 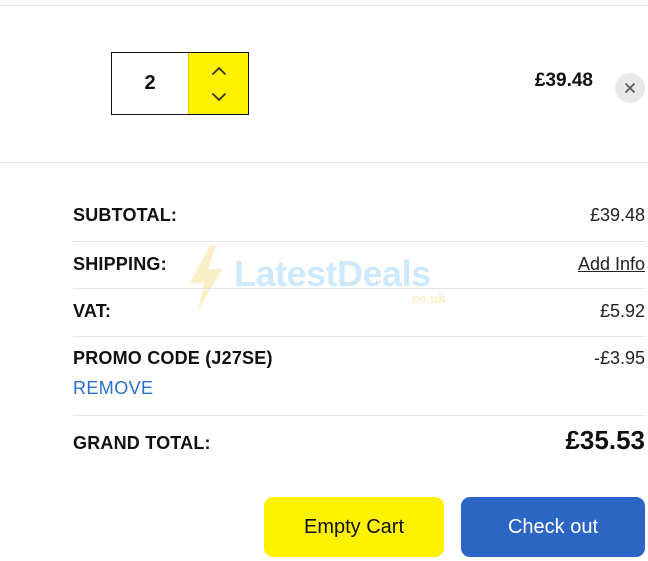 What do you see at coordinates (120, 264) in the screenshot?
I see `shipping-label: SHIPPING:` at bounding box center [120, 264].